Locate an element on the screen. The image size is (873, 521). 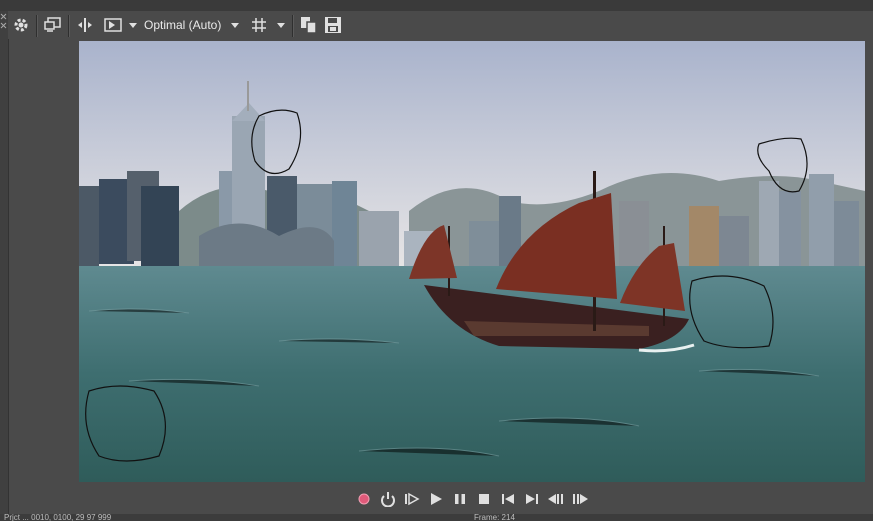
external-monitor-icon is located at coordinates (53, 25).